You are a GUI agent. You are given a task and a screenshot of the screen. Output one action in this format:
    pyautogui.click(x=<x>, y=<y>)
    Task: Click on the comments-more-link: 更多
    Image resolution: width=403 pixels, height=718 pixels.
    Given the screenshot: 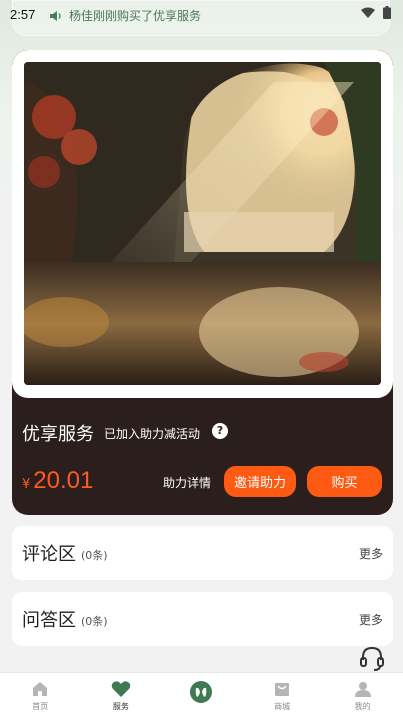 What is the action you would take?
    pyautogui.click(x=371, y=553)
    